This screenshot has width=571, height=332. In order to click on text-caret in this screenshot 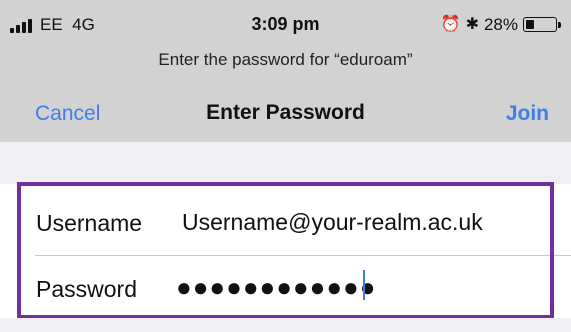, I will do `click(364, 285)`.